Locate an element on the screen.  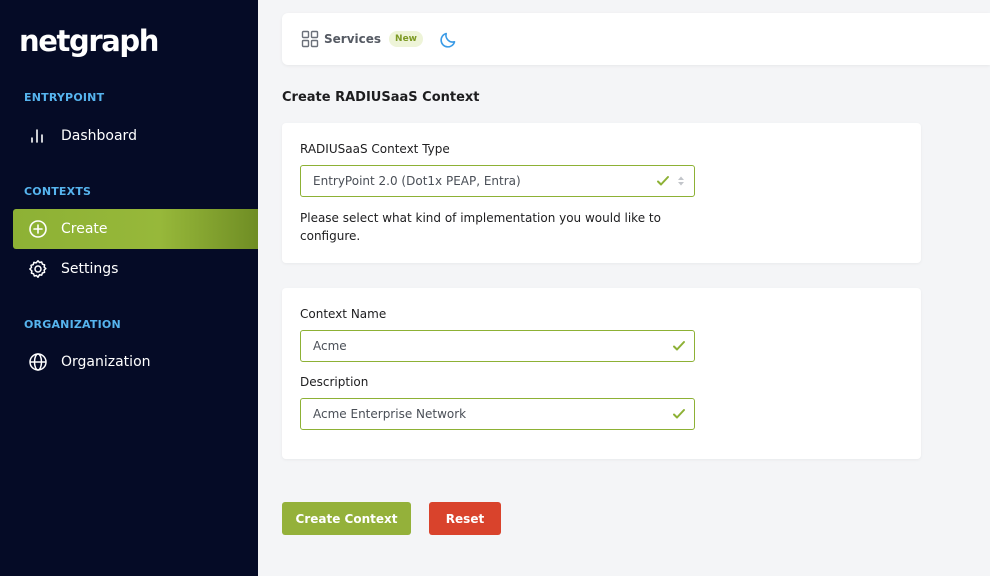
globe-icon is located at coordinates (38, 362).